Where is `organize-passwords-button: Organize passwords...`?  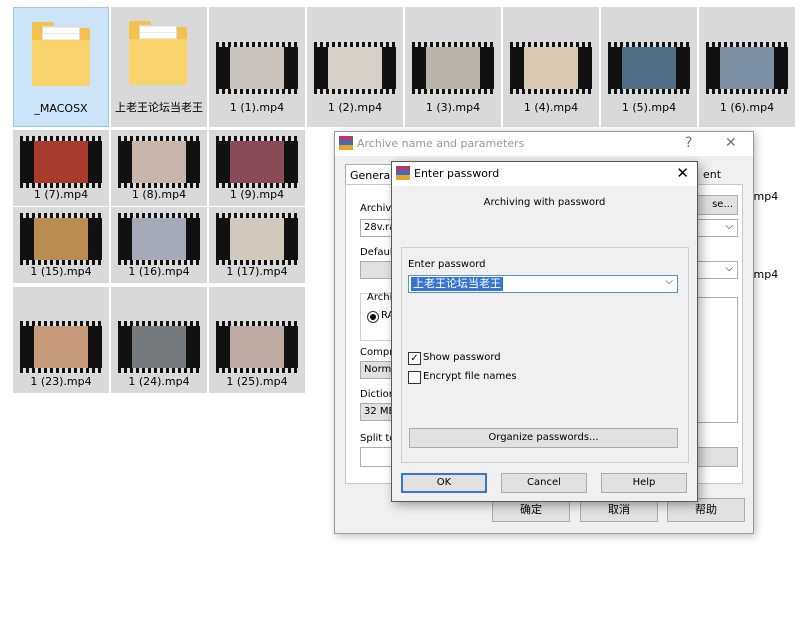
organize-passwords-button: Organize passwords... is located at coordinates (543, 438).